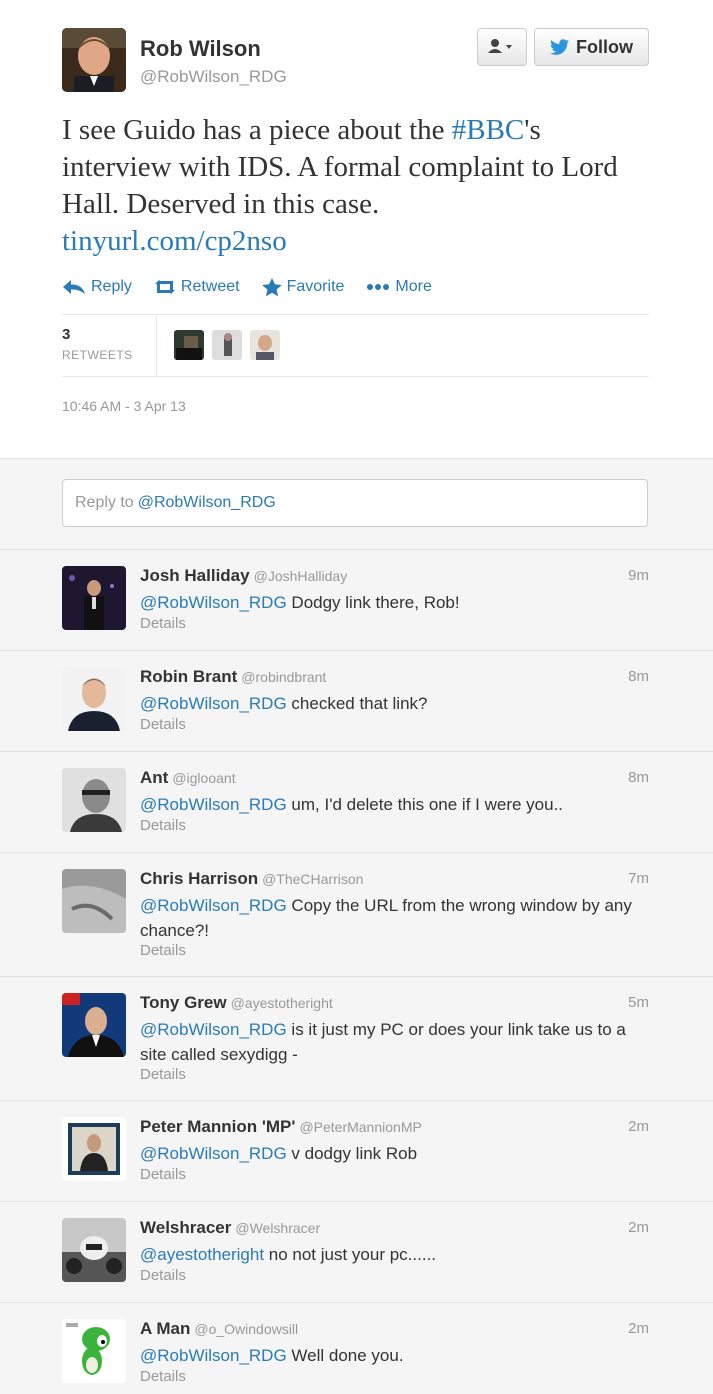 The width and height of the screenshot is (713, 1394). What do you see at coordinates (213, 77) in the screenshot?
I see `author-handle: @RobWilson_RDG` at bounding box center [213, 77].